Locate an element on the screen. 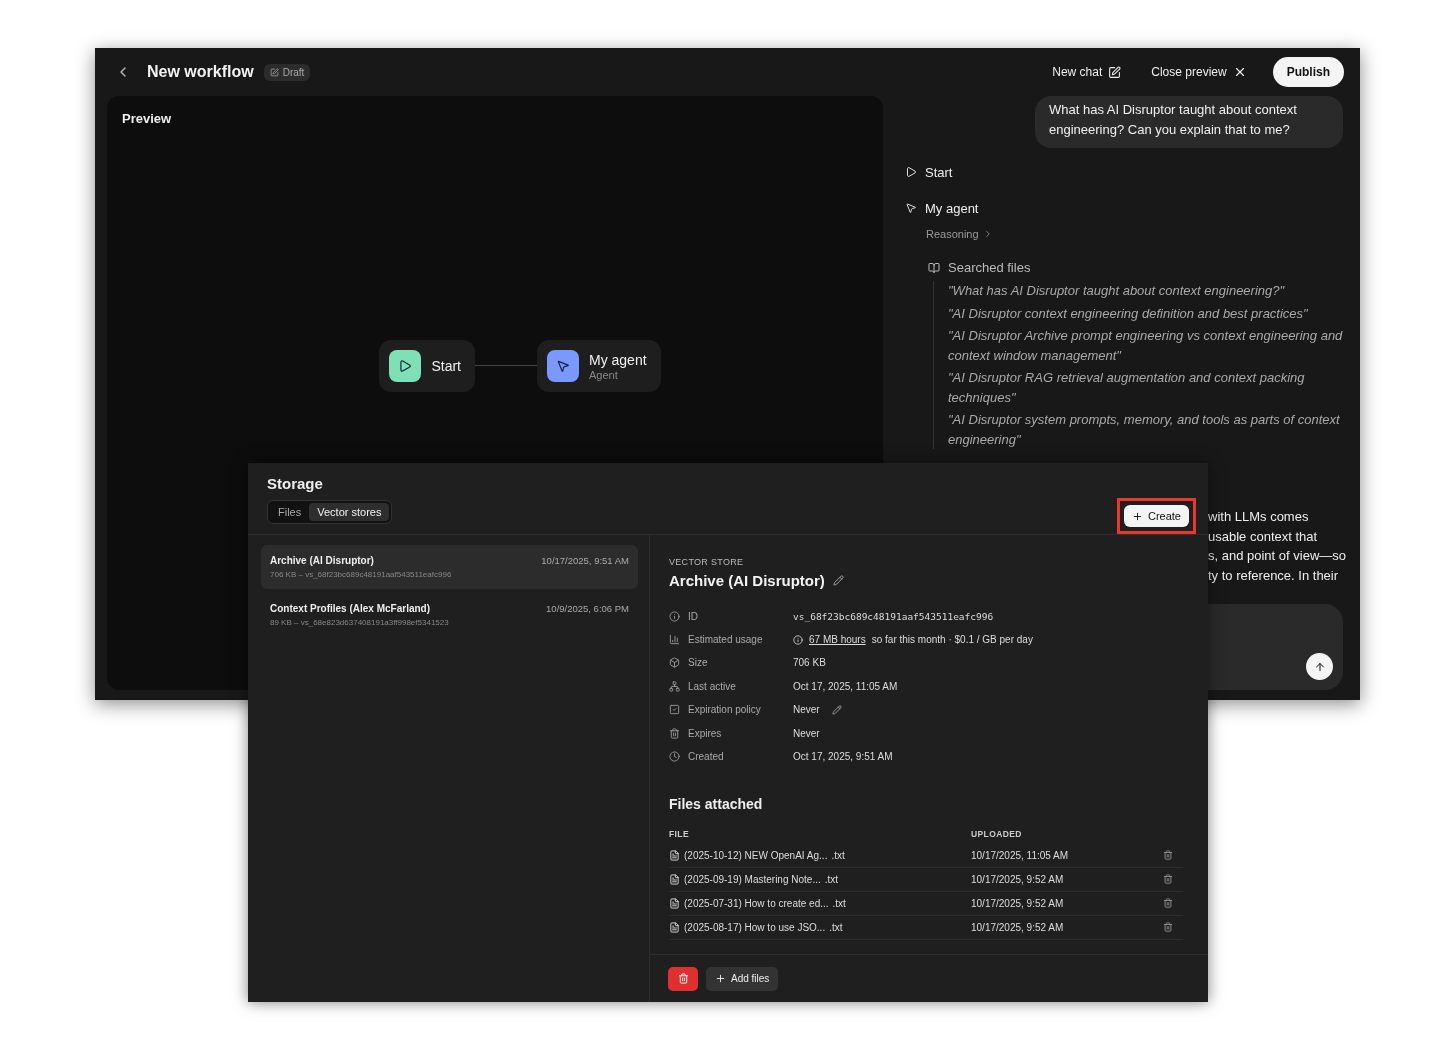 This screenshot has width=1456, height=1040. tab: Vector stores is located at coordinates (349, 512).